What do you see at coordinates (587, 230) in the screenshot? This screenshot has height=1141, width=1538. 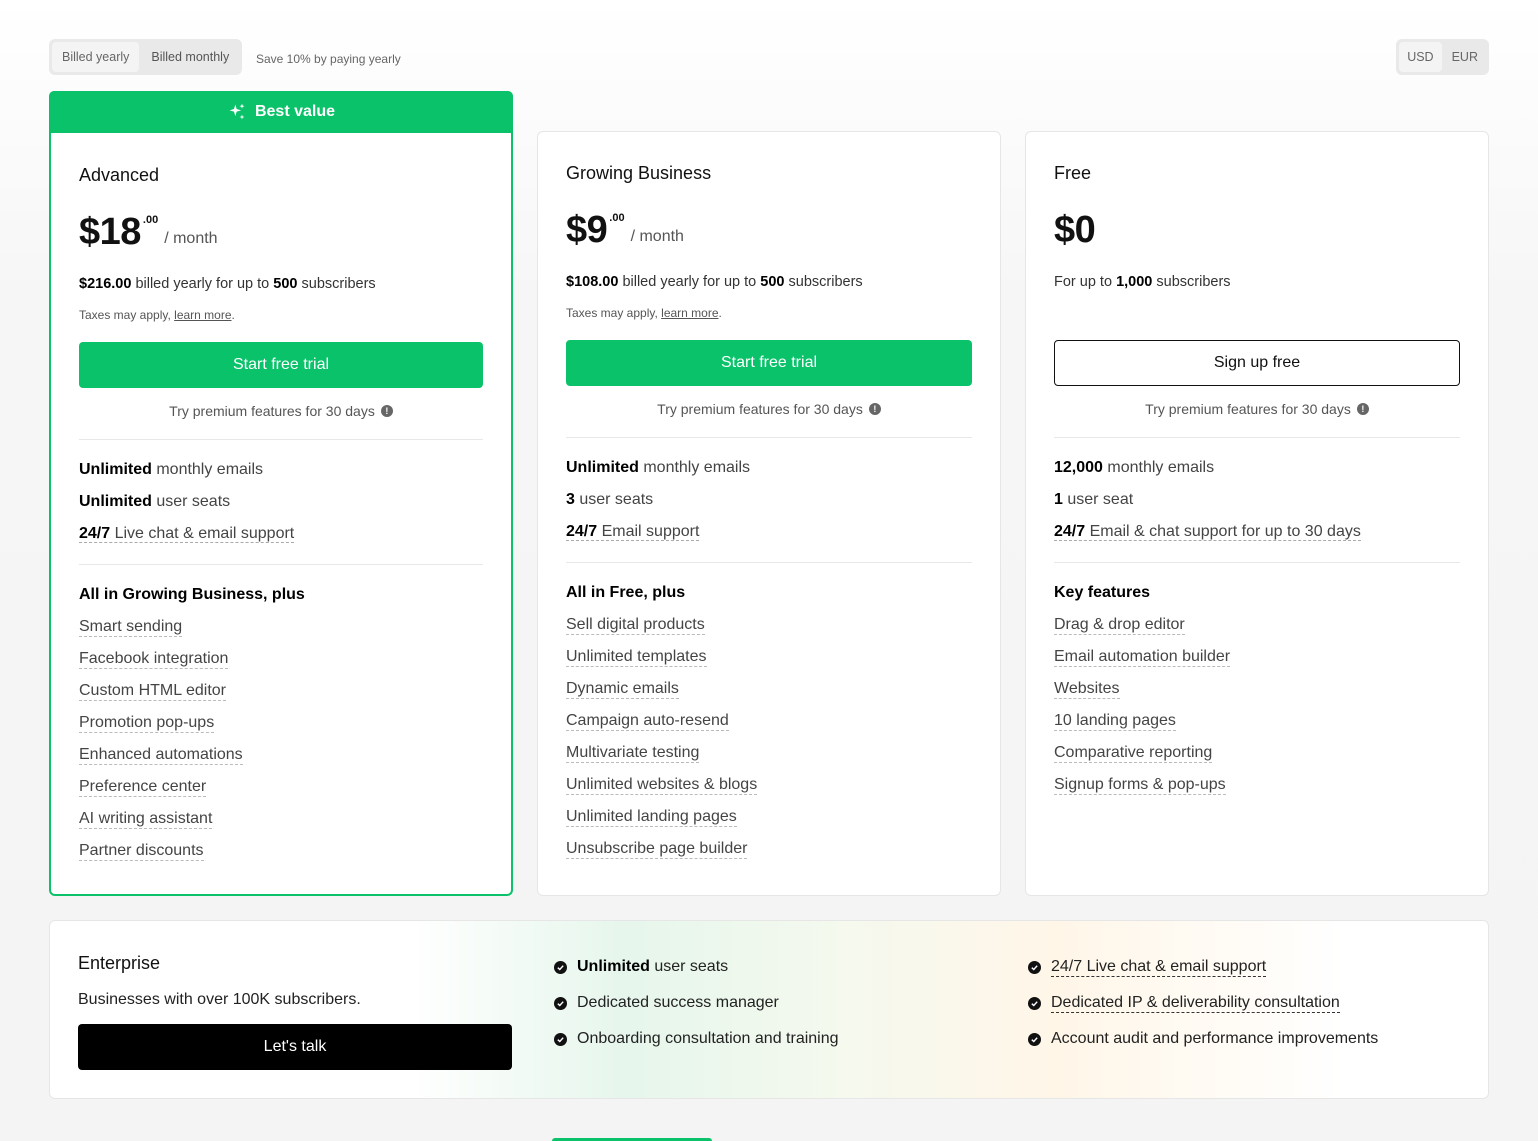 I see `price-amount: $9` at bounding box center [587, 230].